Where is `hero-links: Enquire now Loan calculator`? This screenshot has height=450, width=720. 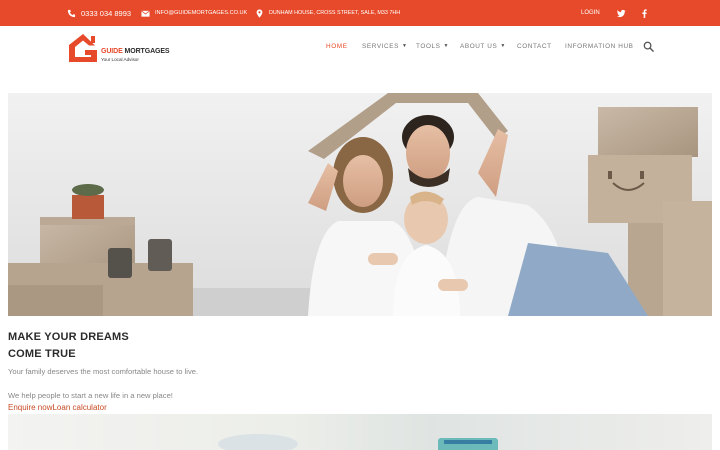
hero-links: Enquire now Loan calculator is located at coordinates (57, 407).